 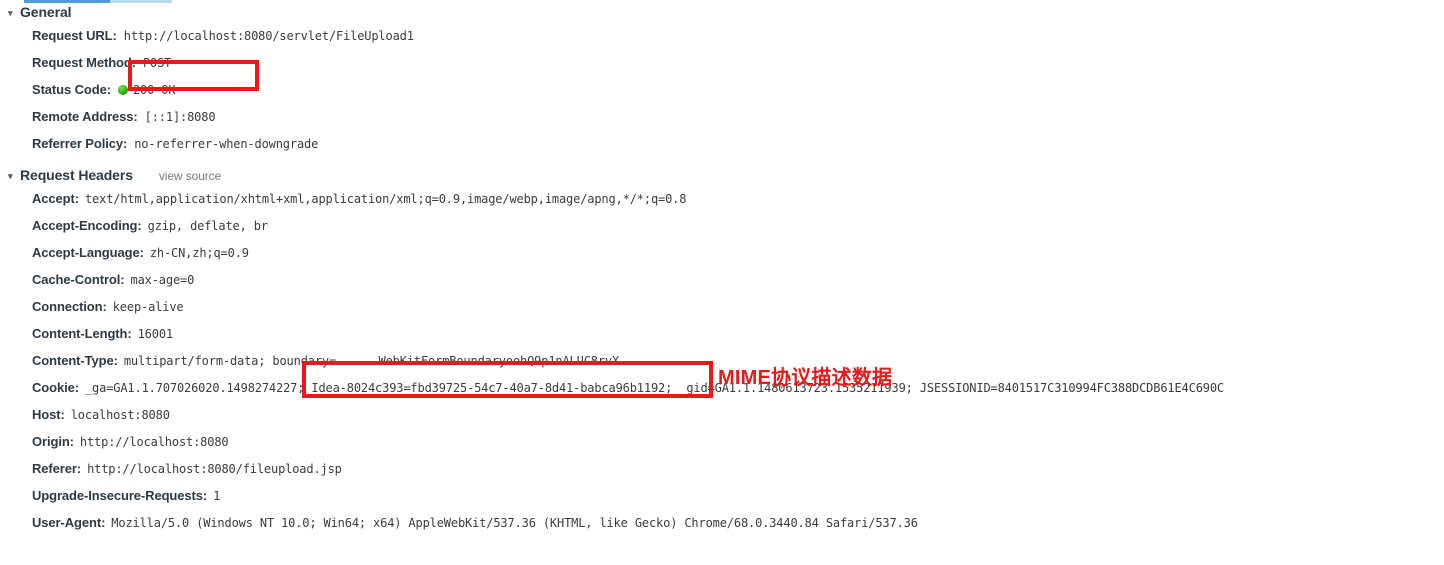 I want to click on section-title-general: General, so click(x=46, y=12).